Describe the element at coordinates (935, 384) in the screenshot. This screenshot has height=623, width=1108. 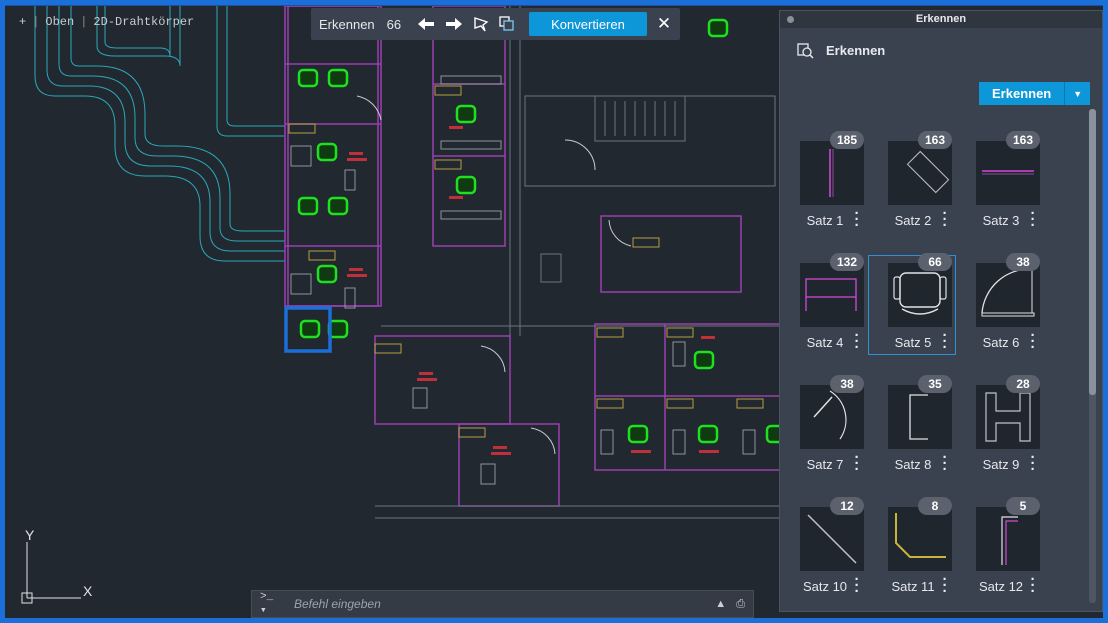
I see `set-count-badge: 35` at that location.